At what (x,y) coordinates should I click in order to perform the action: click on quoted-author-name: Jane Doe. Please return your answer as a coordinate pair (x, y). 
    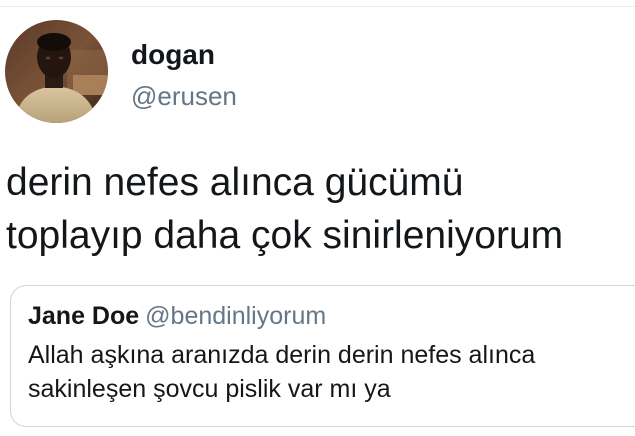
    Looking at the image, I should click on (84, 316).